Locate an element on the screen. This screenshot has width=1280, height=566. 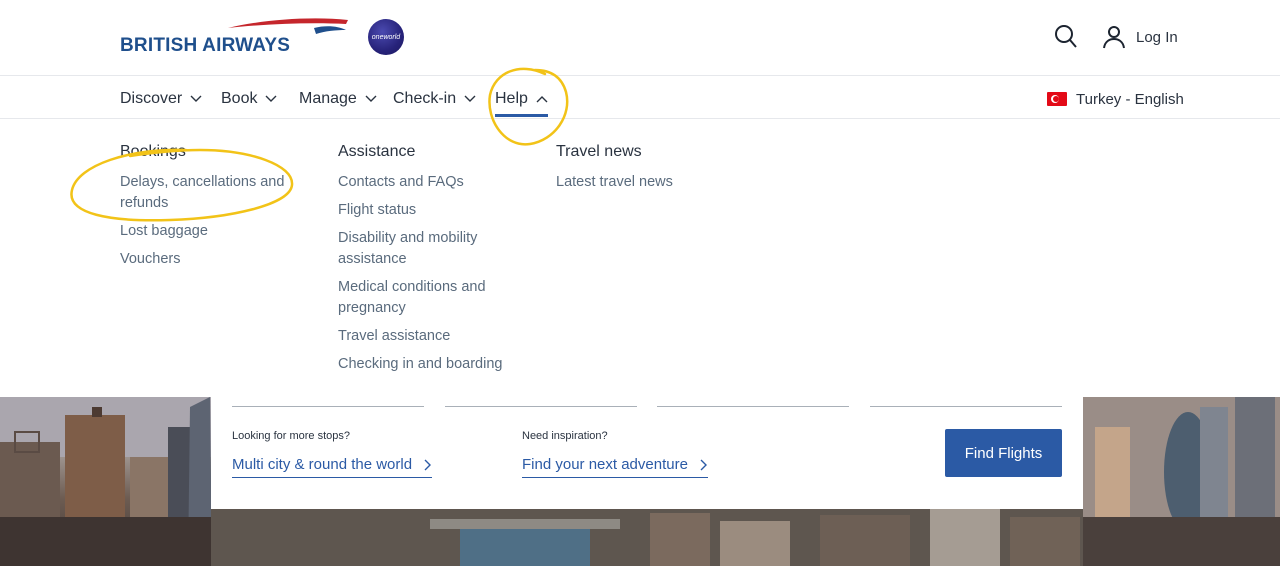
nav-book: Book is located at coordinates (249, 99).